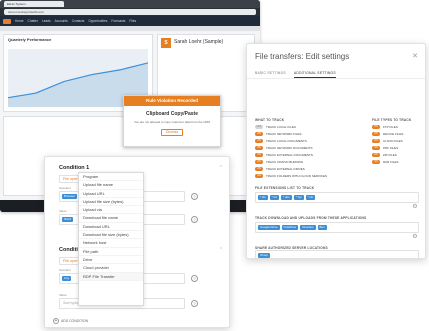  Describe the element at coordinates (7, 21) in the screenshot. I see `crm-logo` at that location.